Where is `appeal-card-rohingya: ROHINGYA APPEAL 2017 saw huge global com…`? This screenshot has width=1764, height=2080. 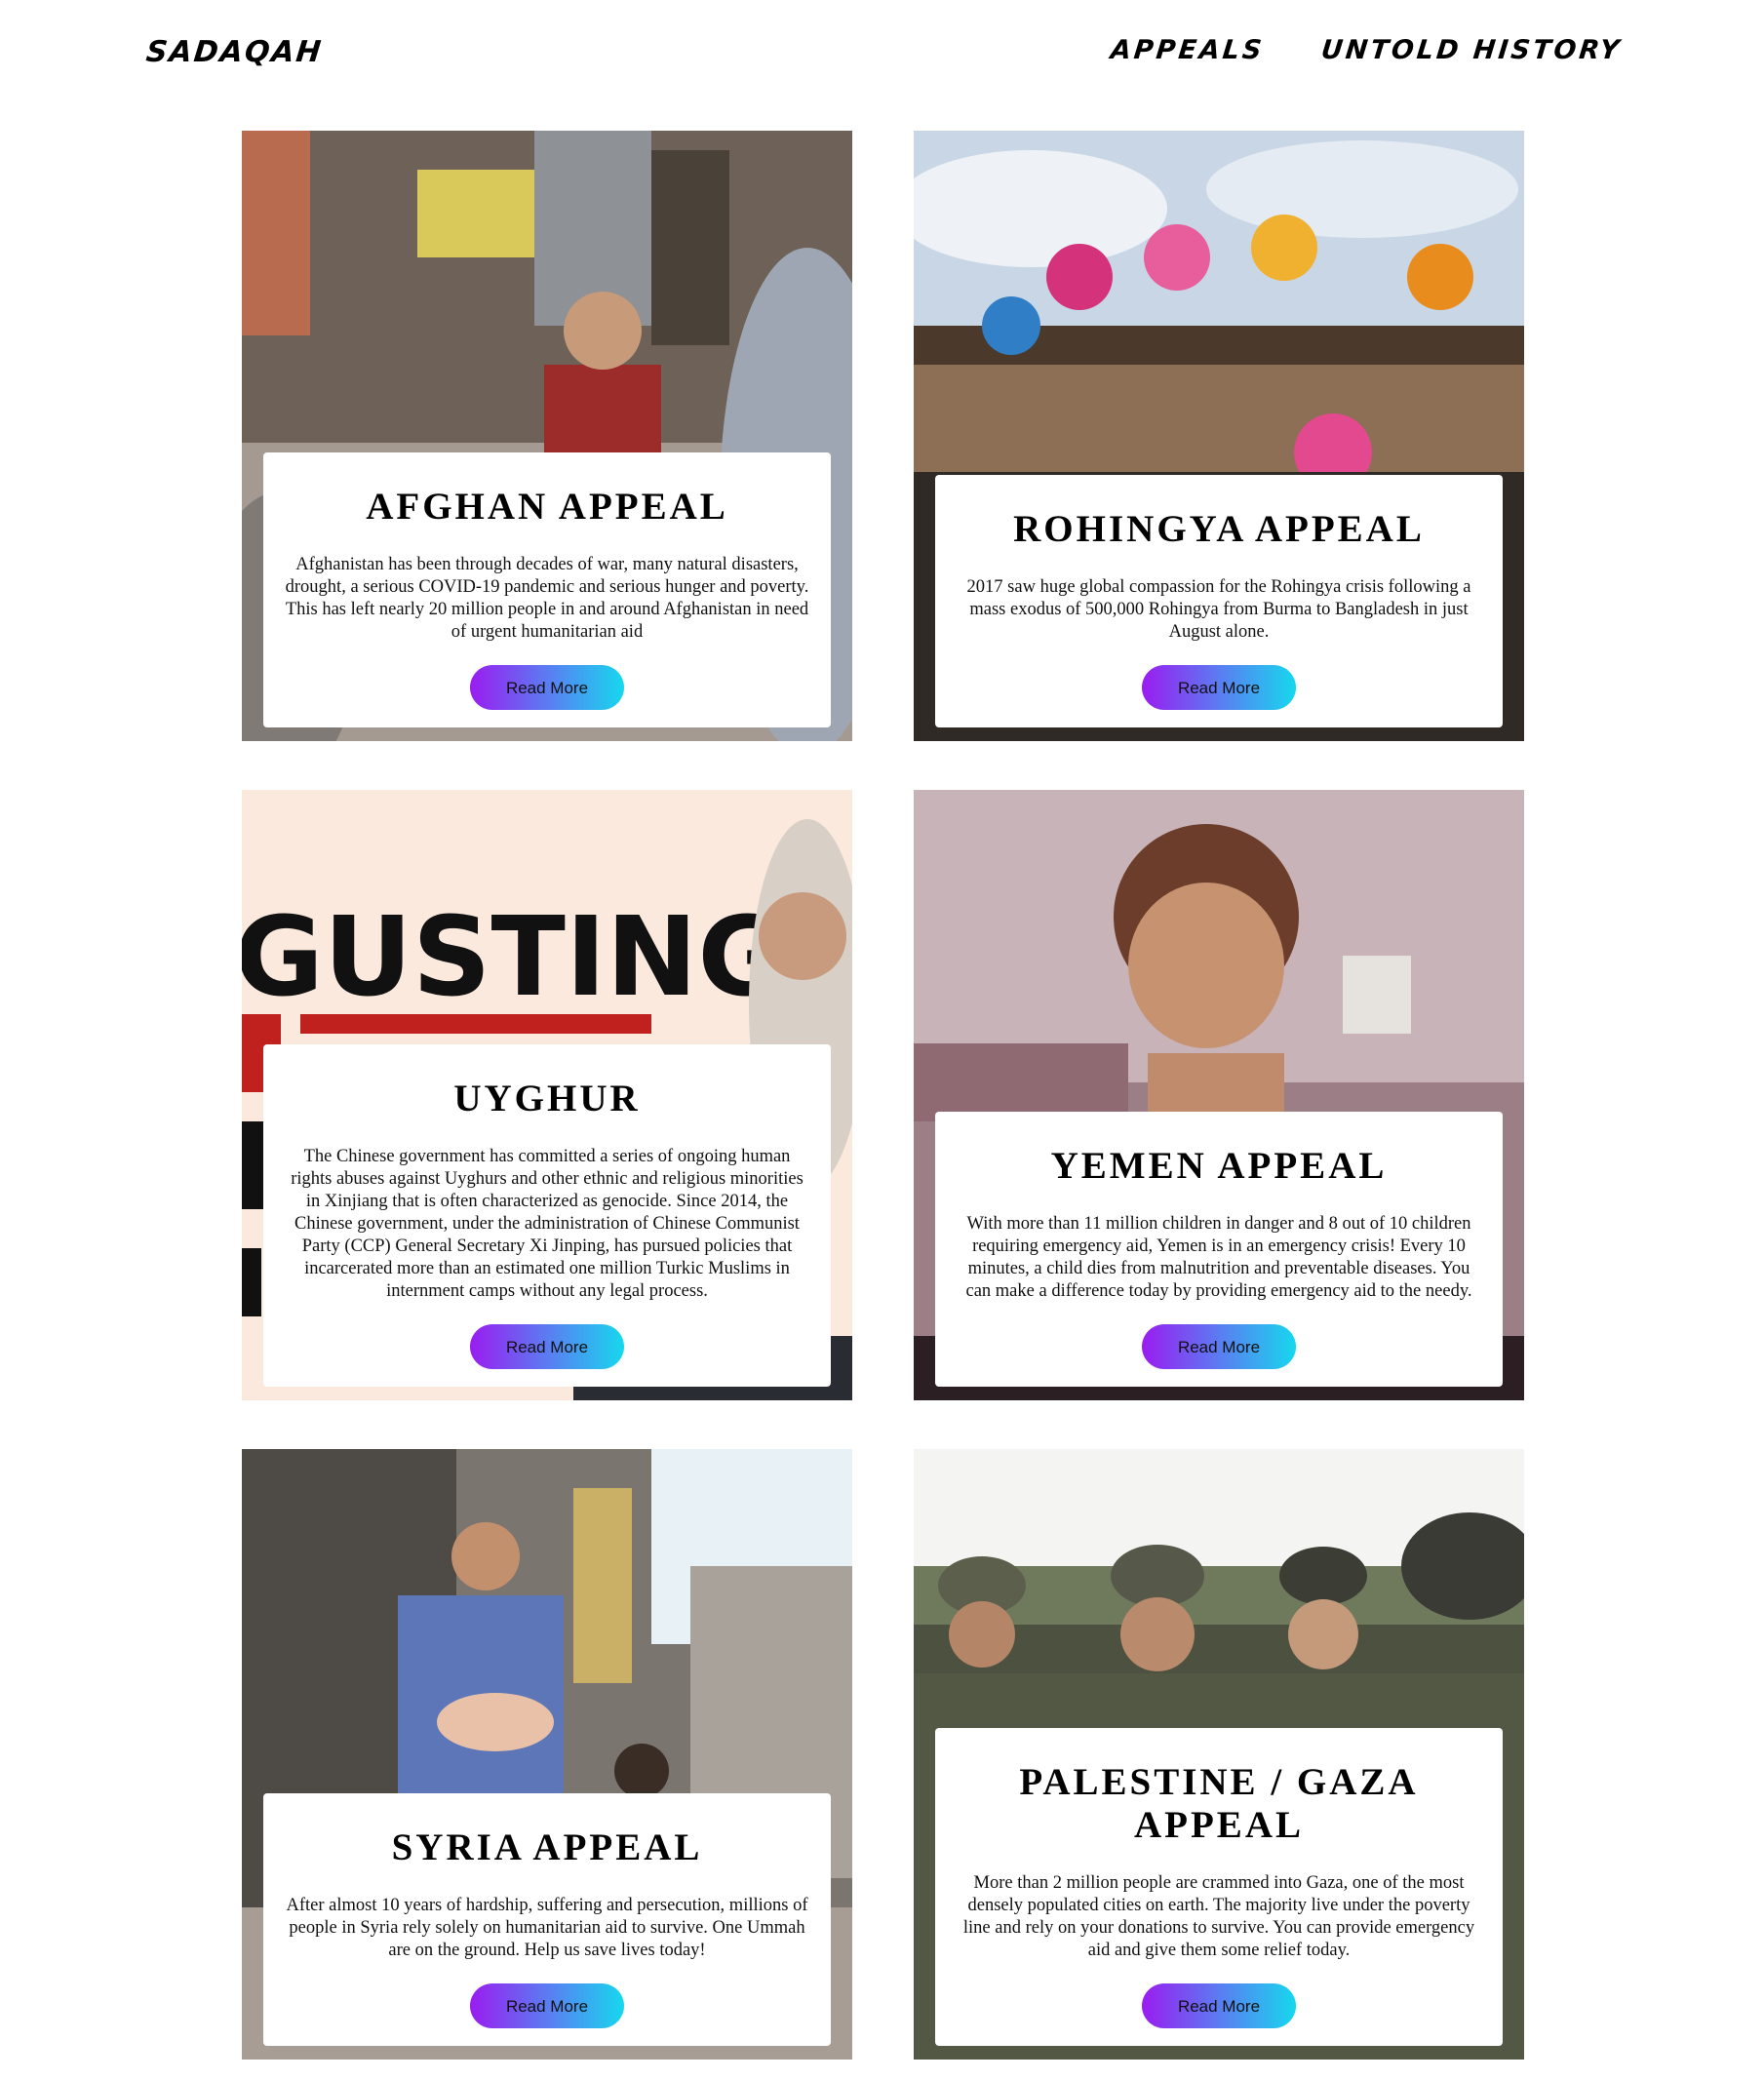 appeal-card-rohingya: ROHINGYA APPEAL 2017 saw huge global com… is located at coordinates (1219, 436).